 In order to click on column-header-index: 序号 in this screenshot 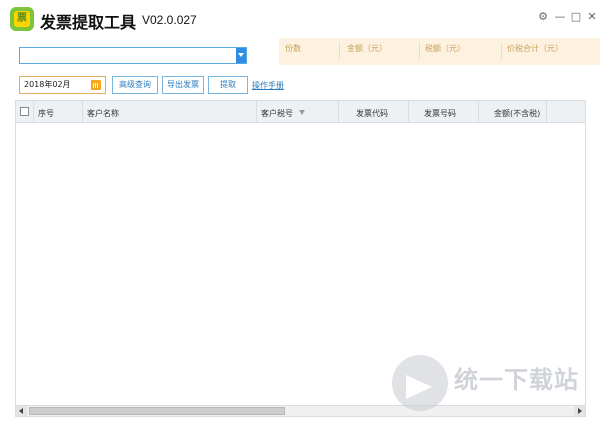, I will do `click(46, 113)`.